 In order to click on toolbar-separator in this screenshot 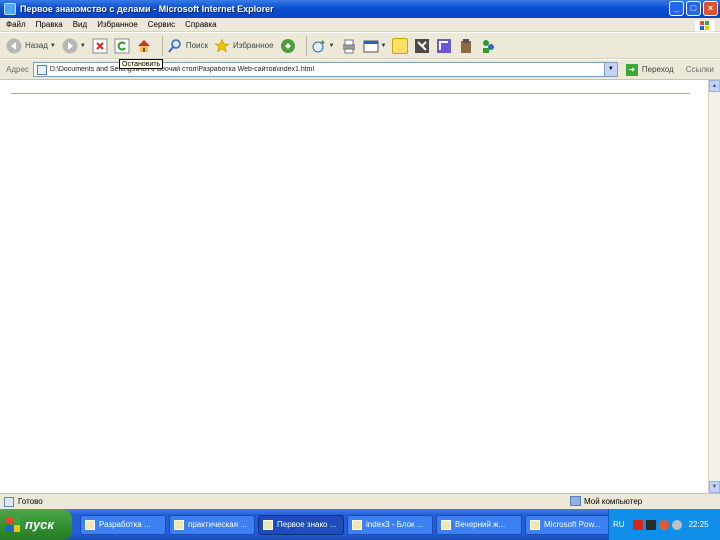, I will do `click(162, 45)`.